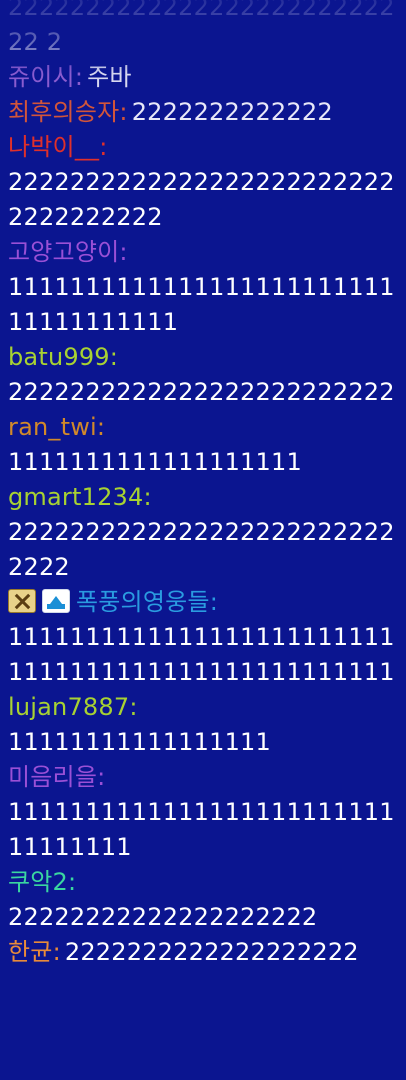 The width and height of the screenshot is (406, 1080). Describe the element at coordinates (22, 601) in the screenshot. I see `sword-badge-icon` at that location.